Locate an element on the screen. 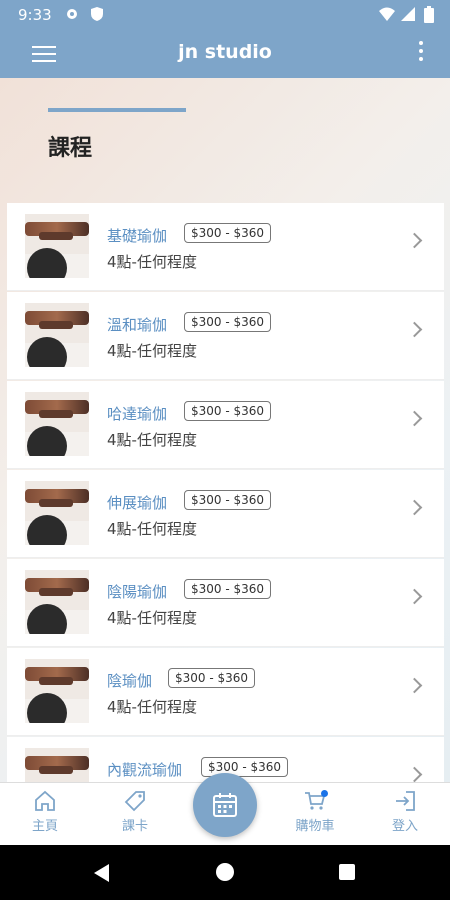 Image resolution: width=450 pixels, height=900 pixels. nav-class-card: 課卡 is located at coordinates (135, 811).